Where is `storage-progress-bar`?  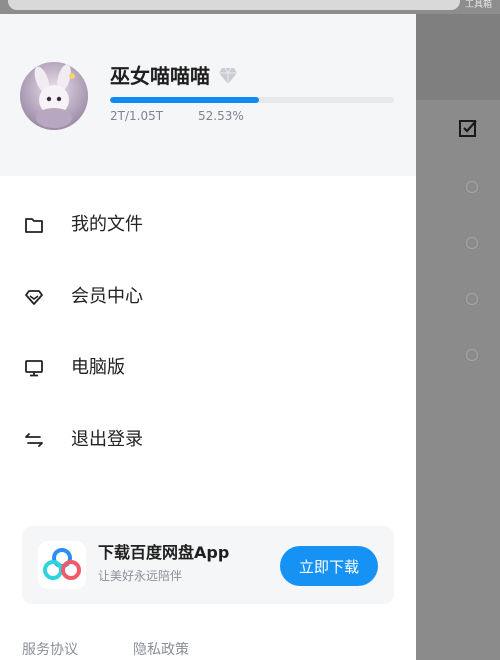 storage-progress-bar is located at coordinates (252, 100).